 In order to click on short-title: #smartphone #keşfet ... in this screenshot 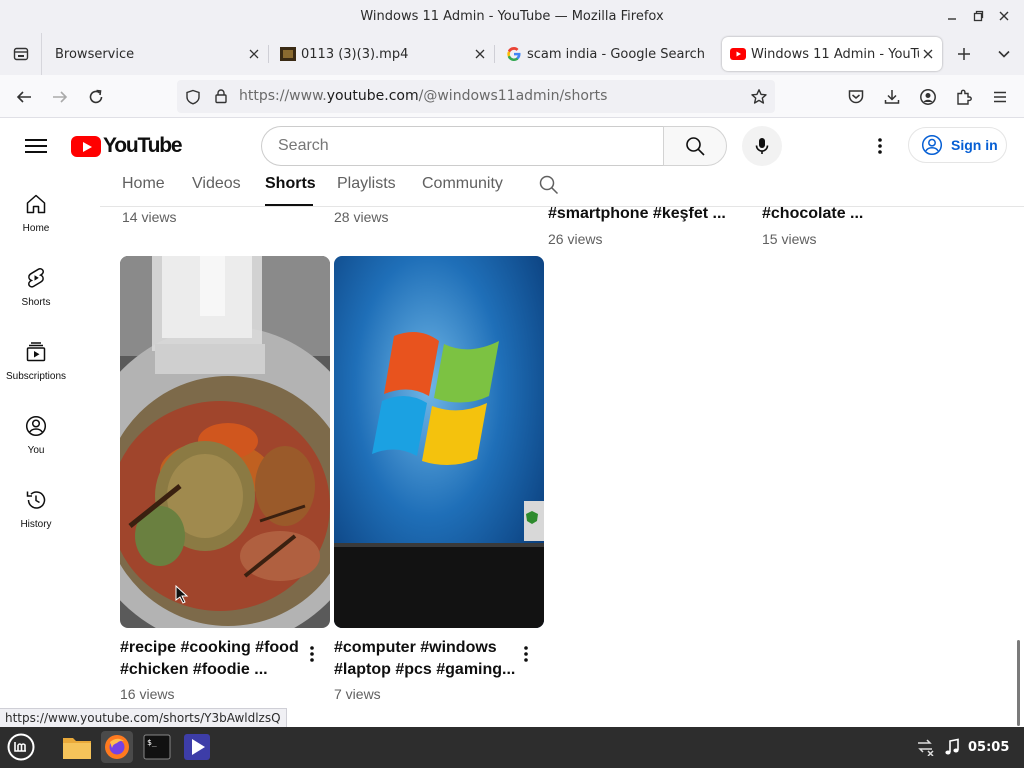, I will do `click(637, 216)`.